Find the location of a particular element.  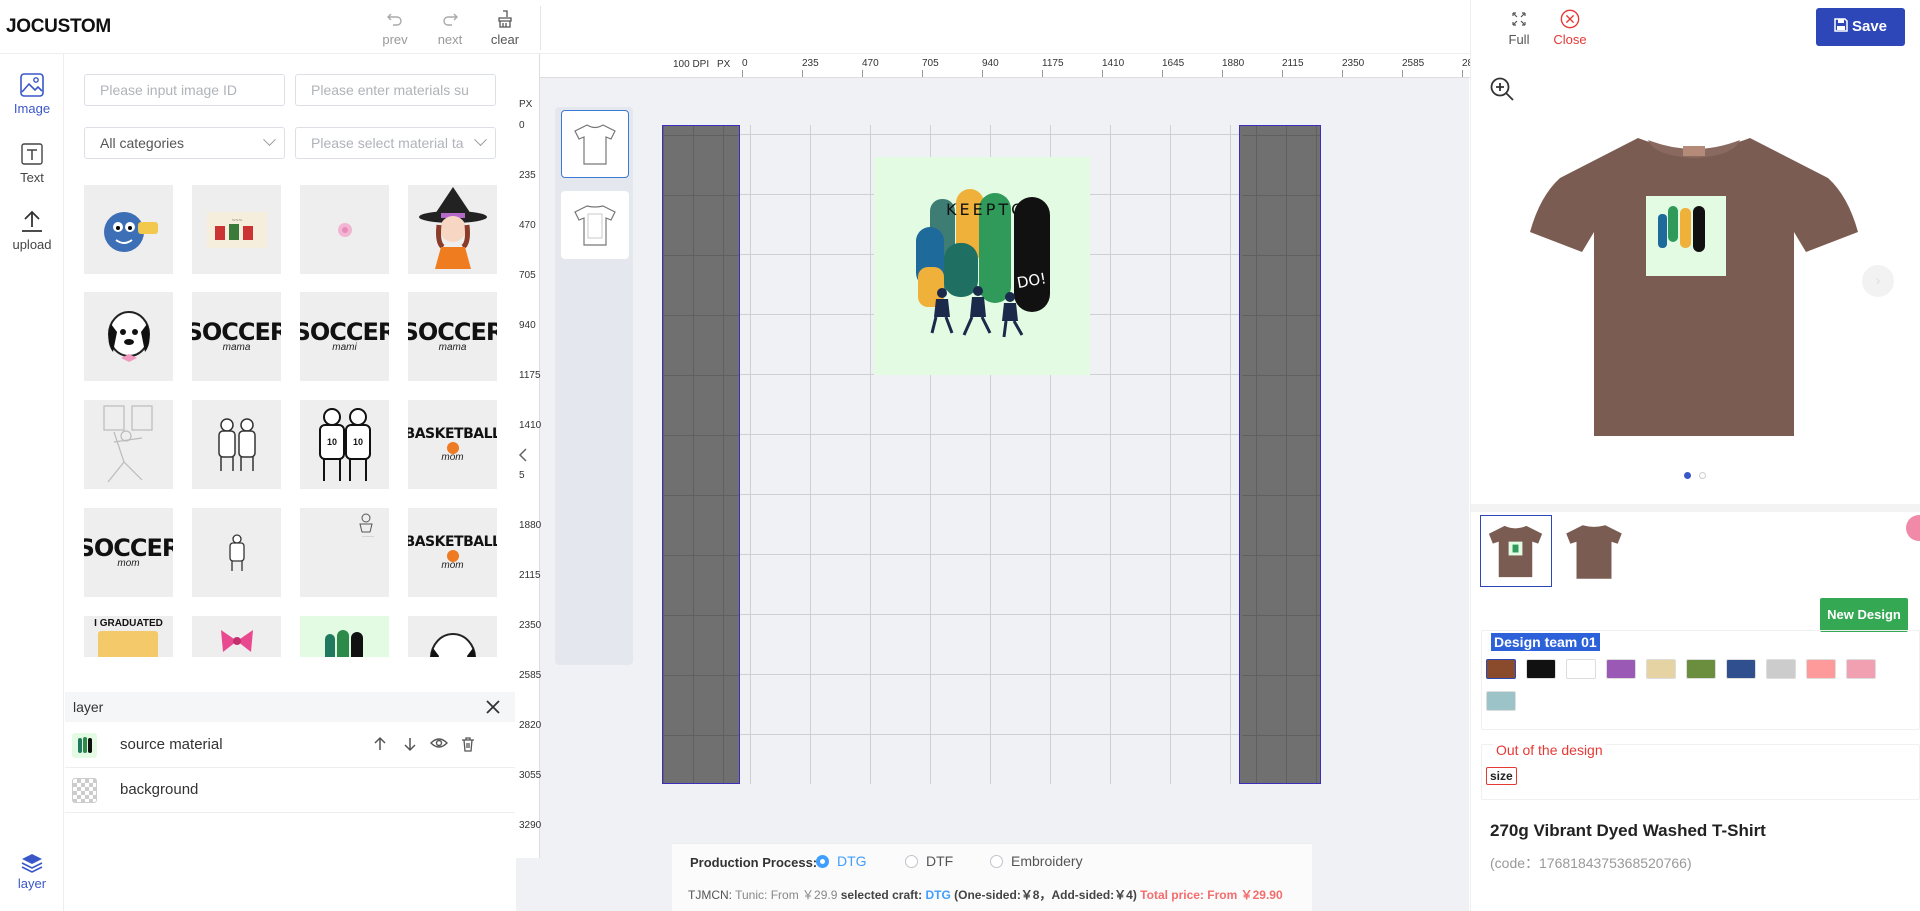

category-select: All categories is located at coordinates (184, 143).